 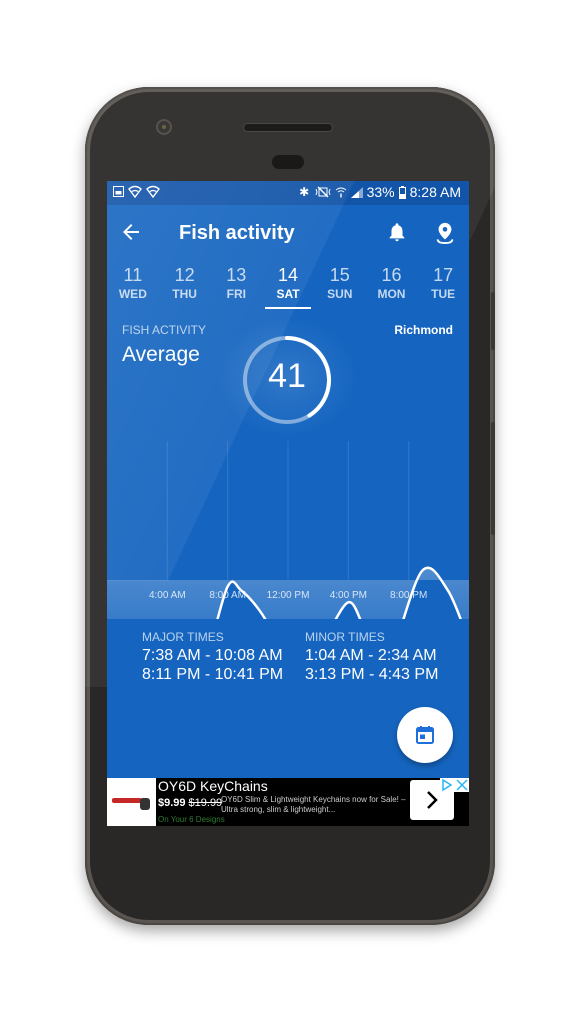 I want to click on location-pin-icon, so click(x=445, y=233).